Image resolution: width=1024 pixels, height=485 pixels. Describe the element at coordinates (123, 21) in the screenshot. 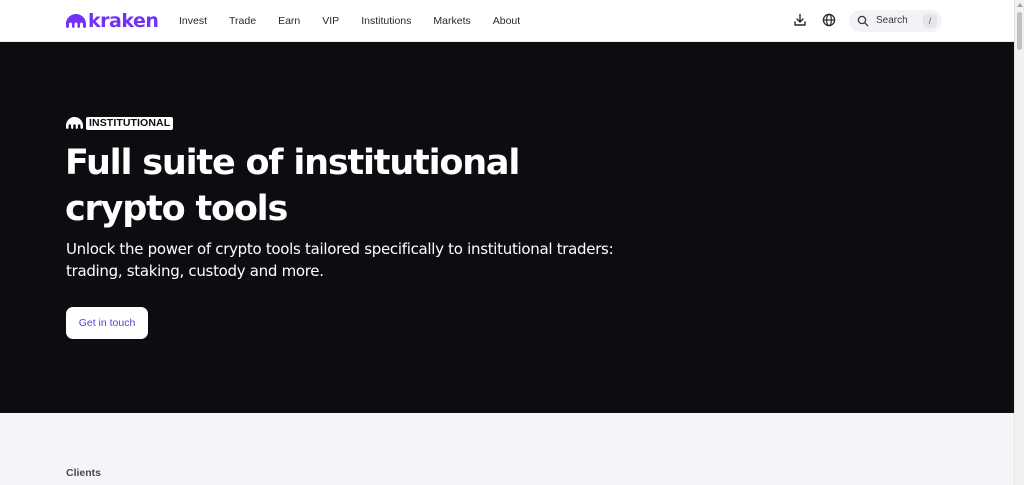

I see `logo-wordmark: kraken` at that location.